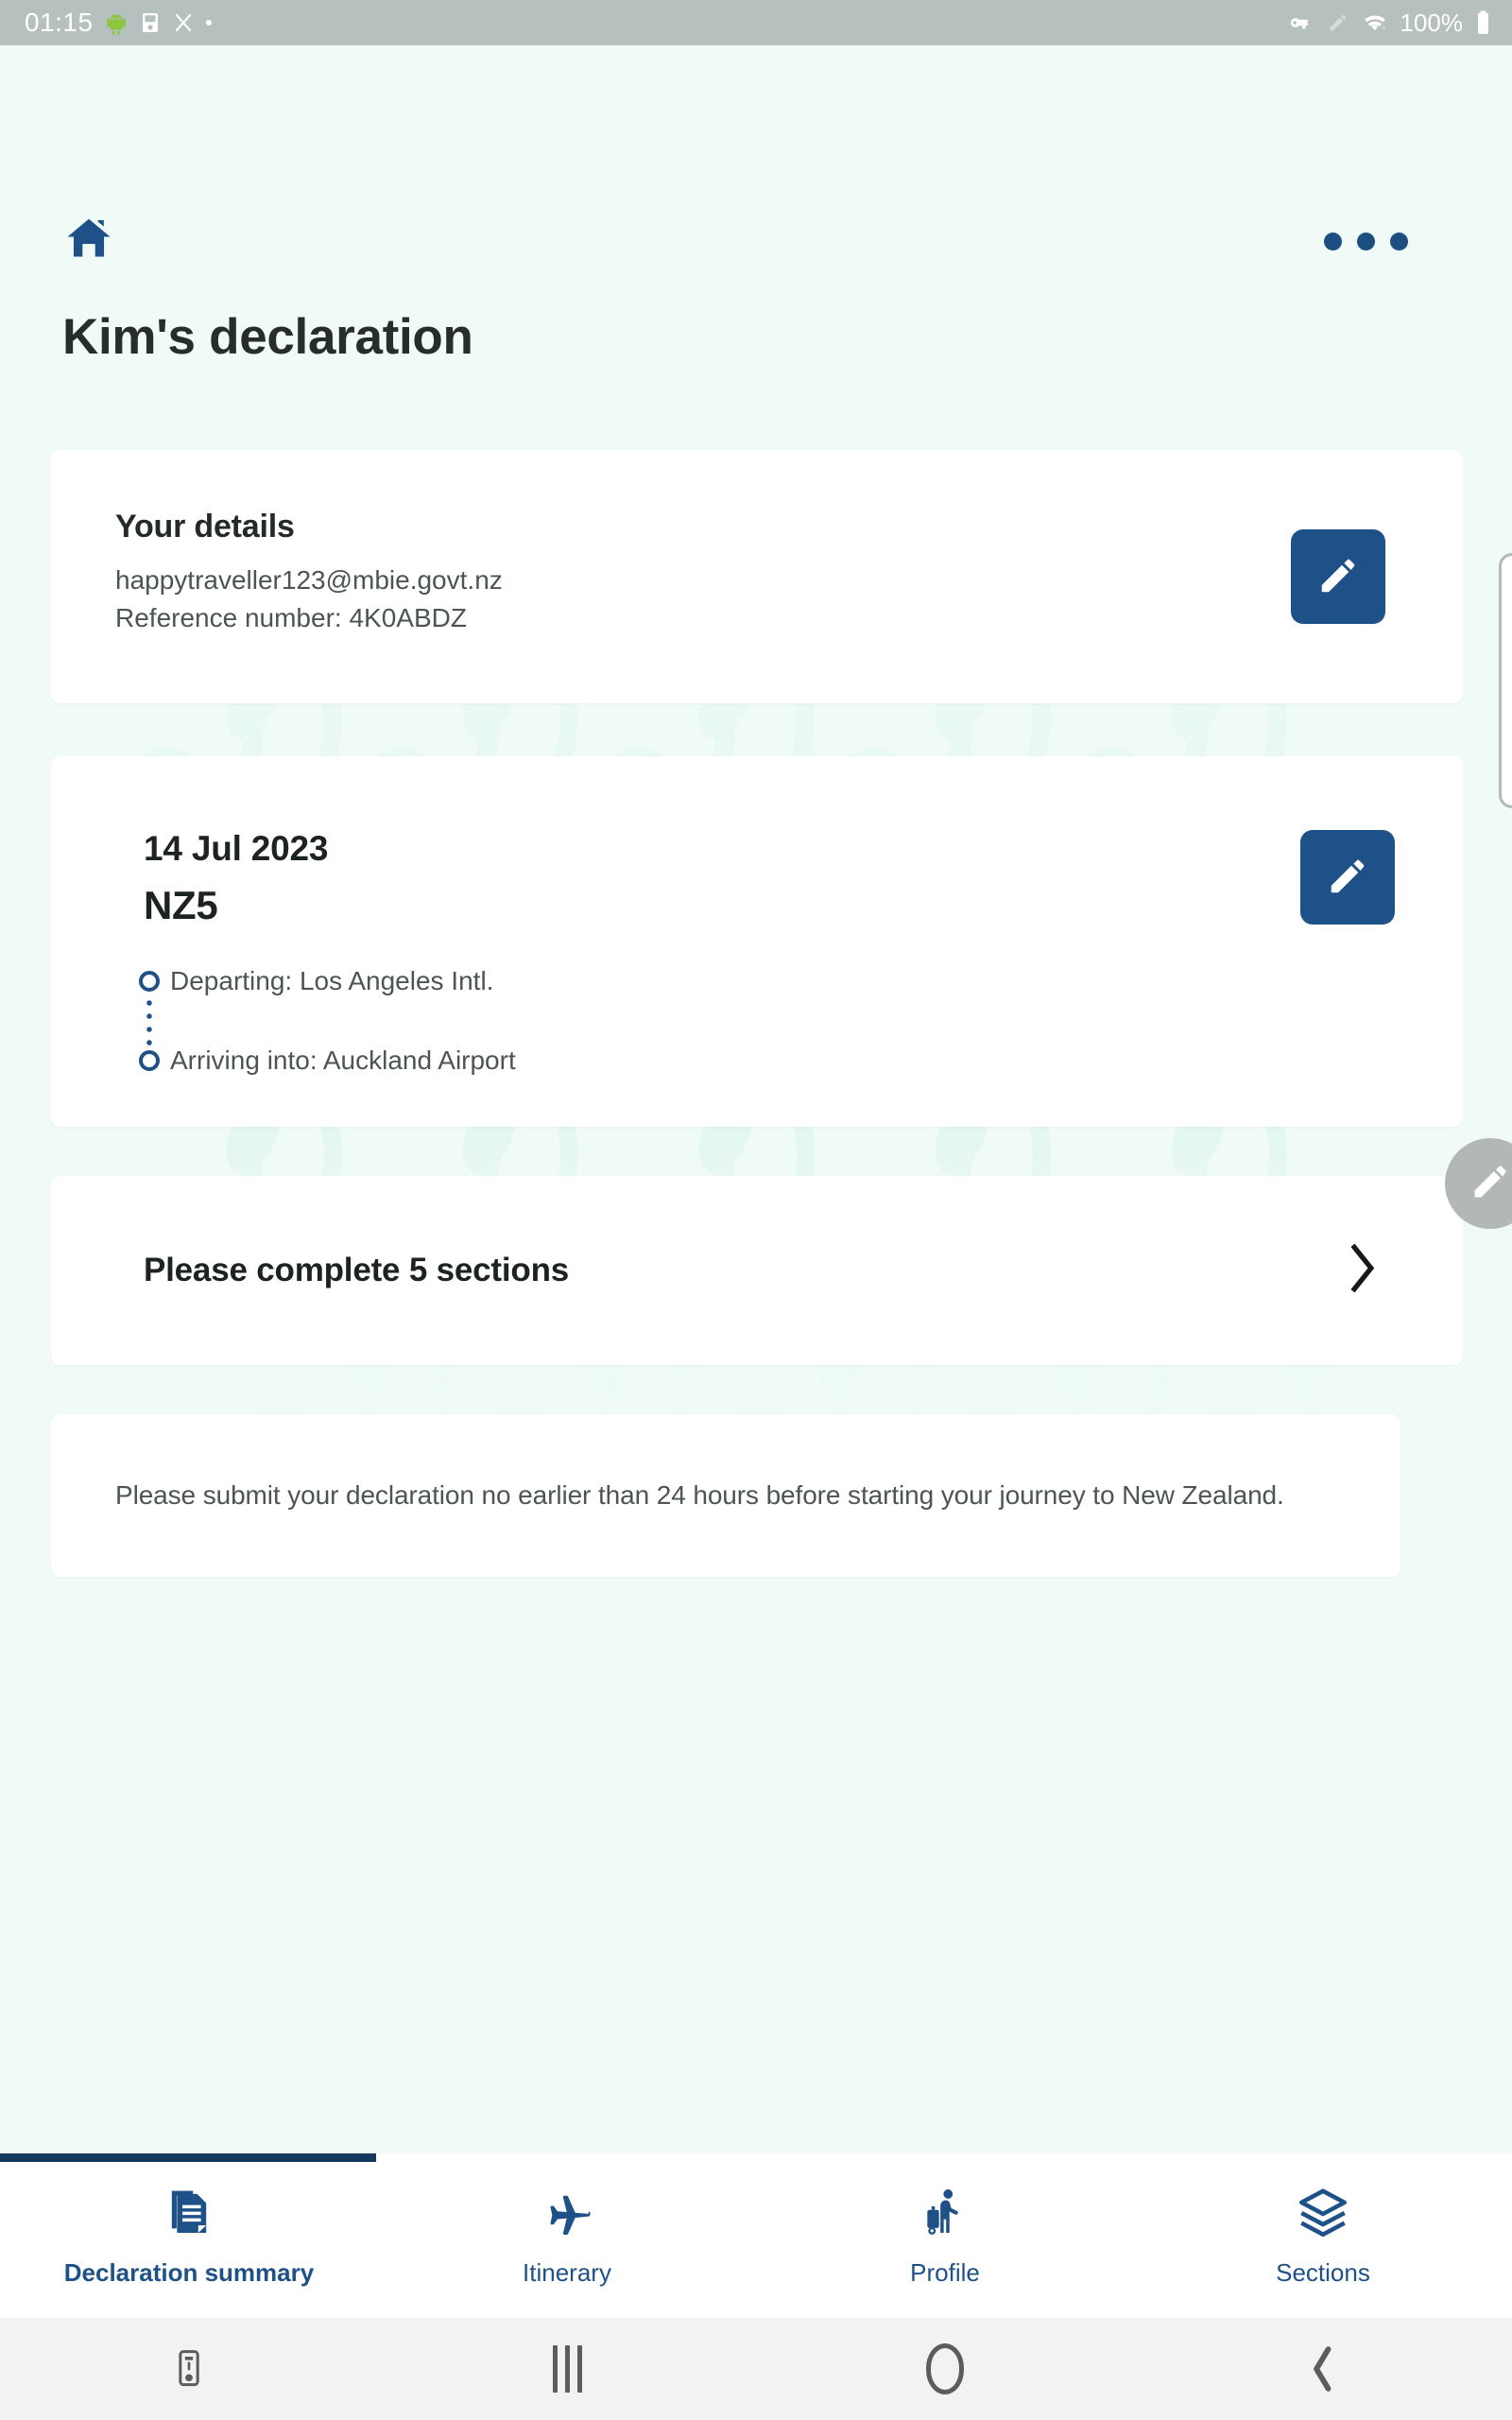  Describe the element at coordinates (189, 2273) in the screenshot. I see `nav-label-declaration-summary: Declaration summary` at that location.